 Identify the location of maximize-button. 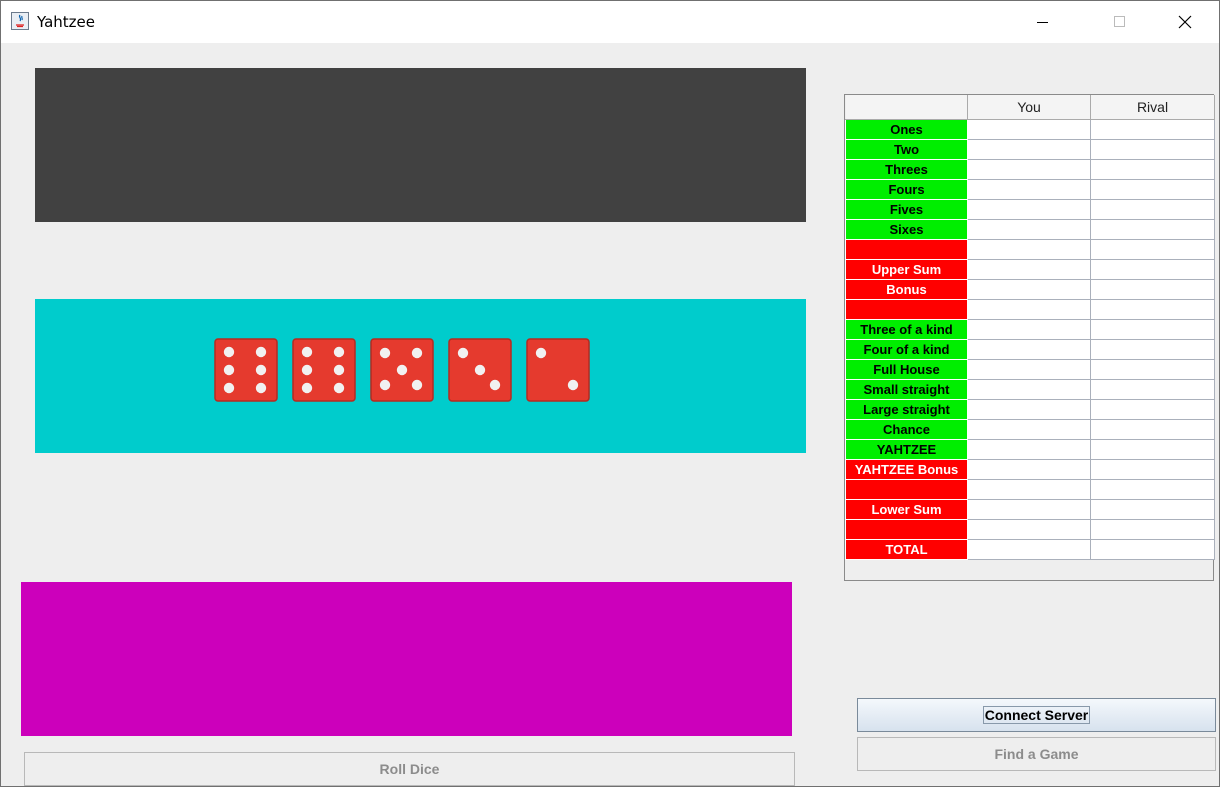
(1120, 22).